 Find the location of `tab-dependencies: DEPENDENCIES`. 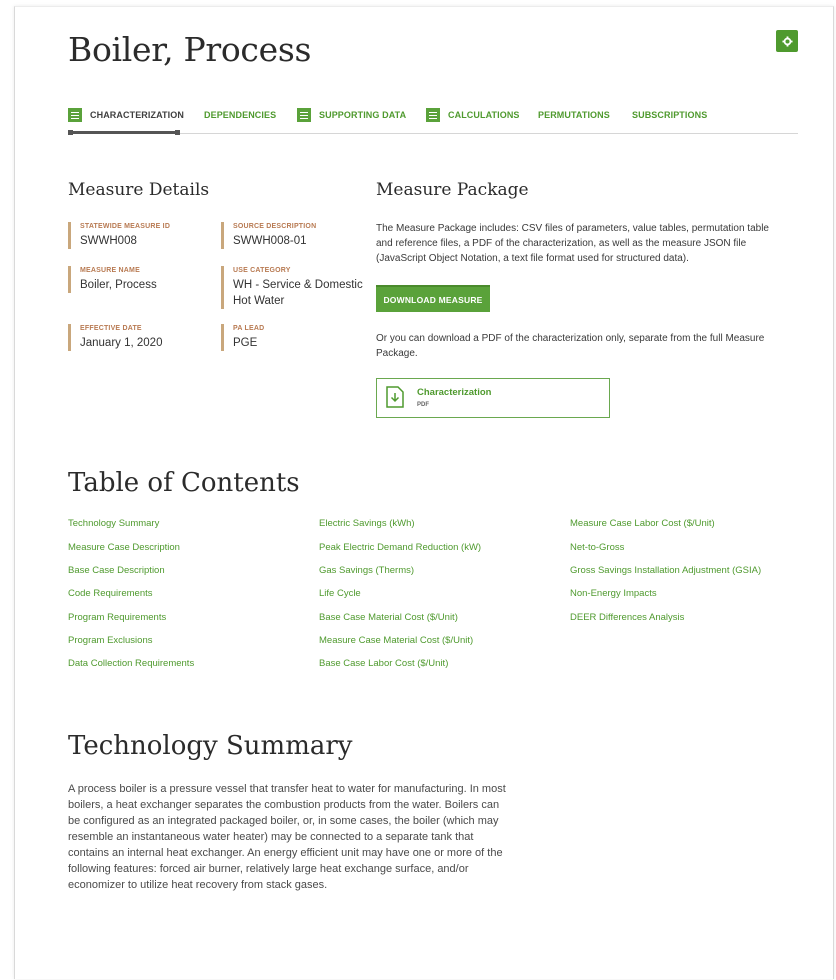

tab-dependencies: DEPENDENCIES is located at coordinates (240, 115).